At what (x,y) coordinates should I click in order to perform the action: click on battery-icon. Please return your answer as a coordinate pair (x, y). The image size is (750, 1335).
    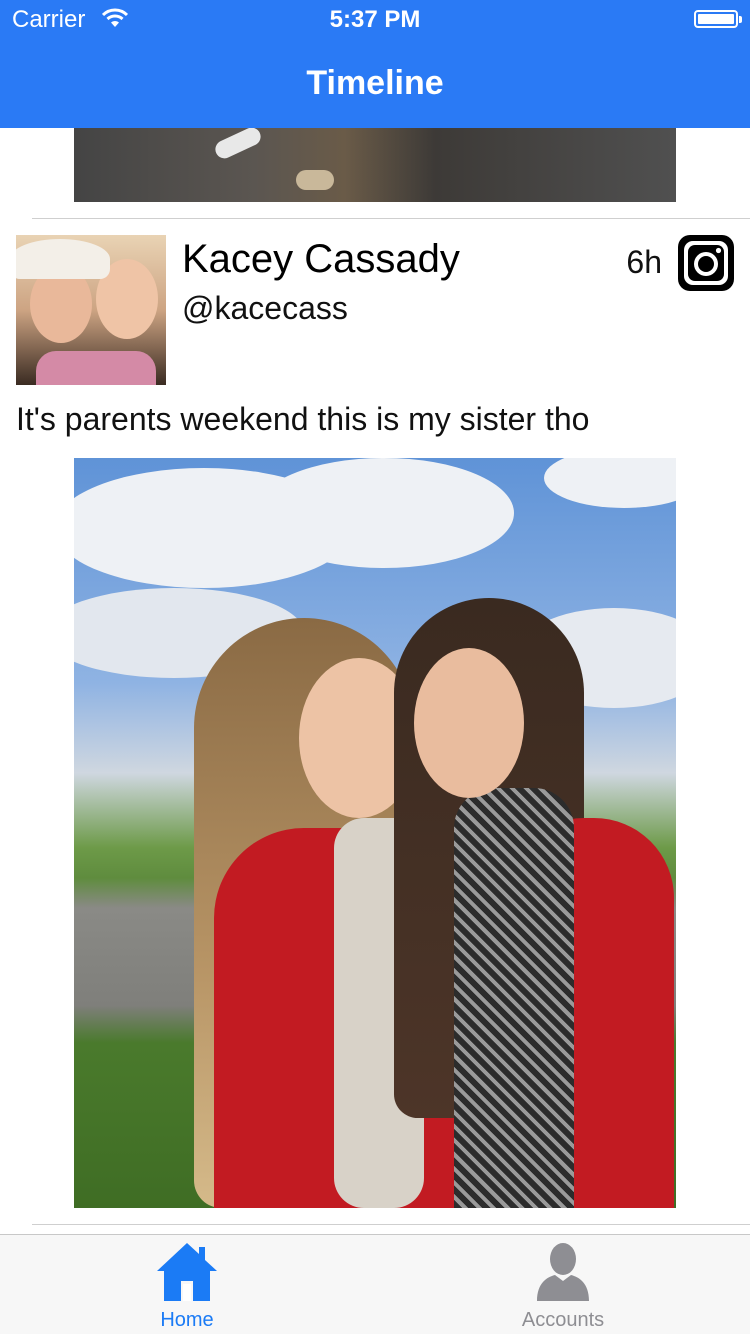
    Looking at the image, I should click on (718, 19).